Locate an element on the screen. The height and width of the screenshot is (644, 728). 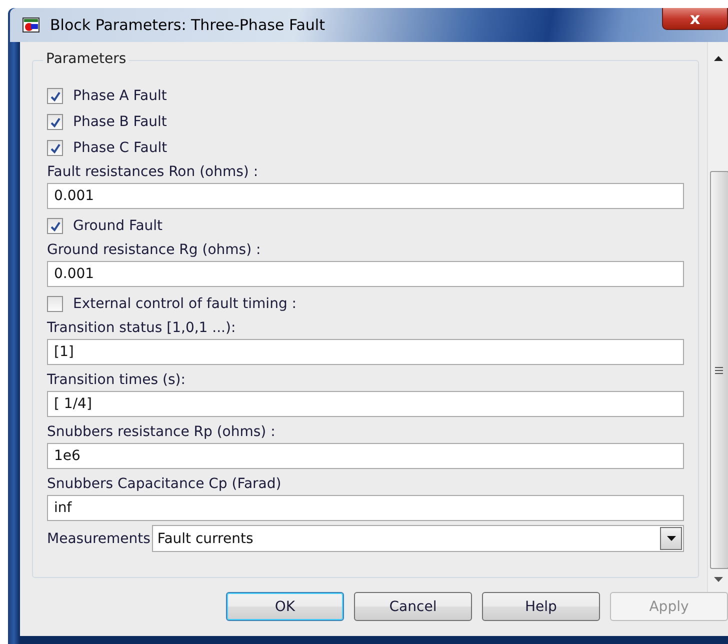
caret-icon is located at coordinates (671, 538).